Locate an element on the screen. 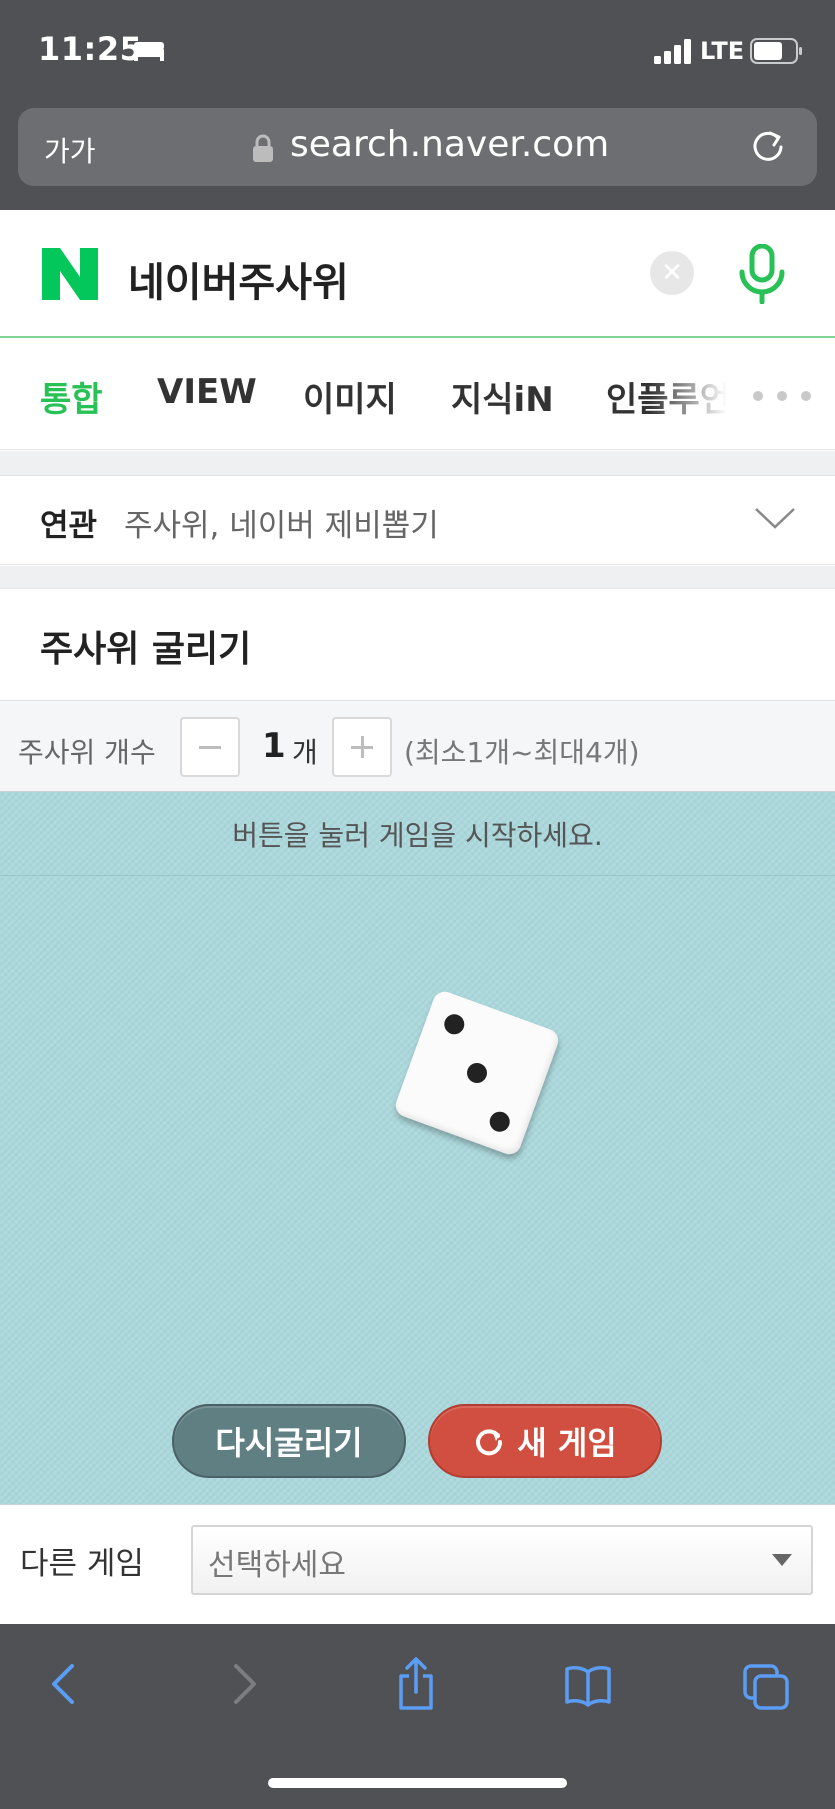 The image size is (835, 1809). related-label: 연관 is located at coordinates (69, 526).